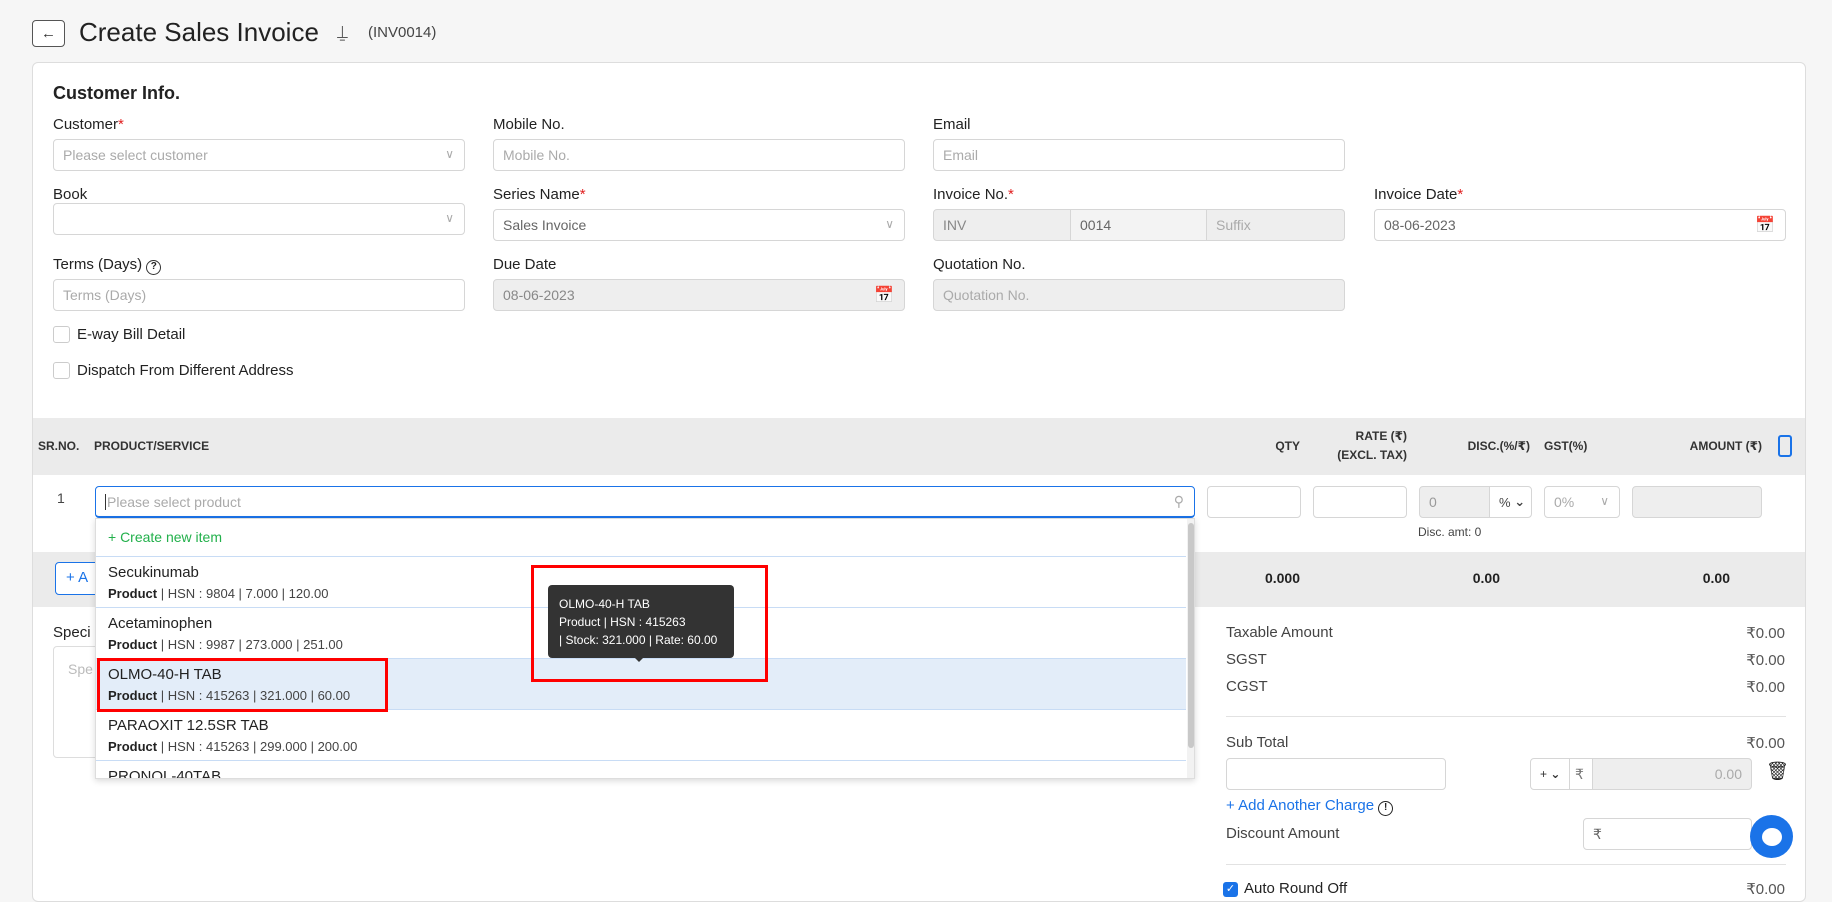 Image resolution: width=1832 pixels, height=902 pixels. I want to click on th-rate: RATE (₹), so click(1381, 436).